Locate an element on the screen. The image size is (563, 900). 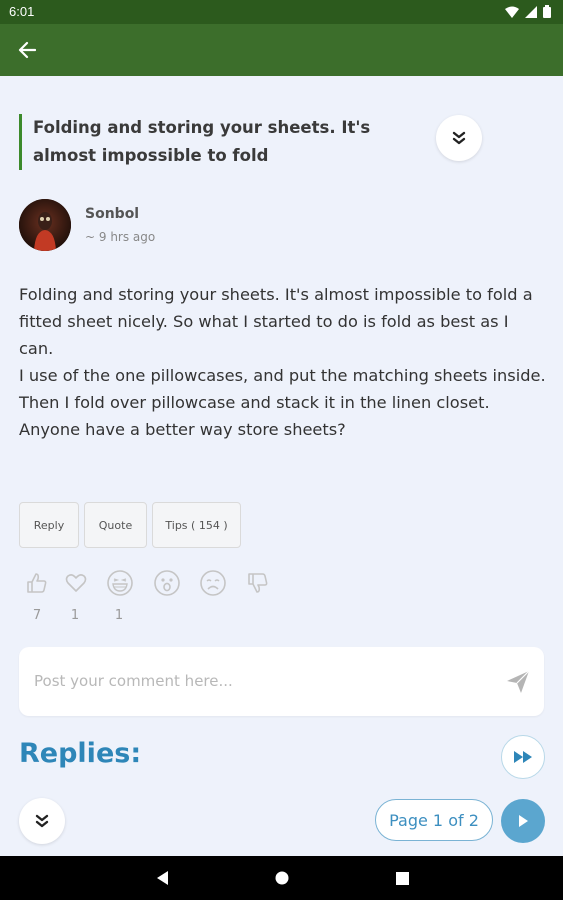
status-icons is located at coordinates (528, 11).